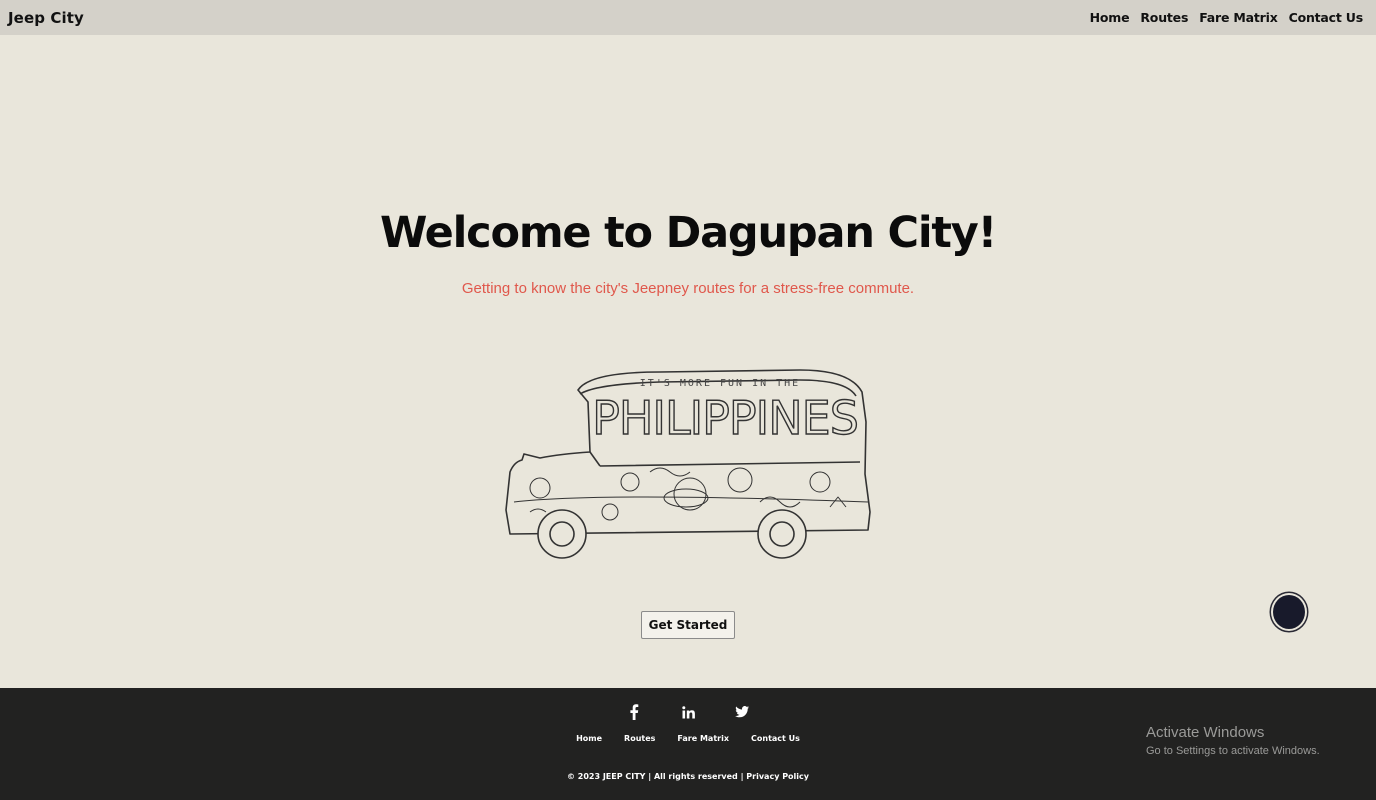  What do you see at coordinates (775, 738) in the screenshot?
I see `footer-nav-contact-us: Contact Us` at bounding box center [775, 738].